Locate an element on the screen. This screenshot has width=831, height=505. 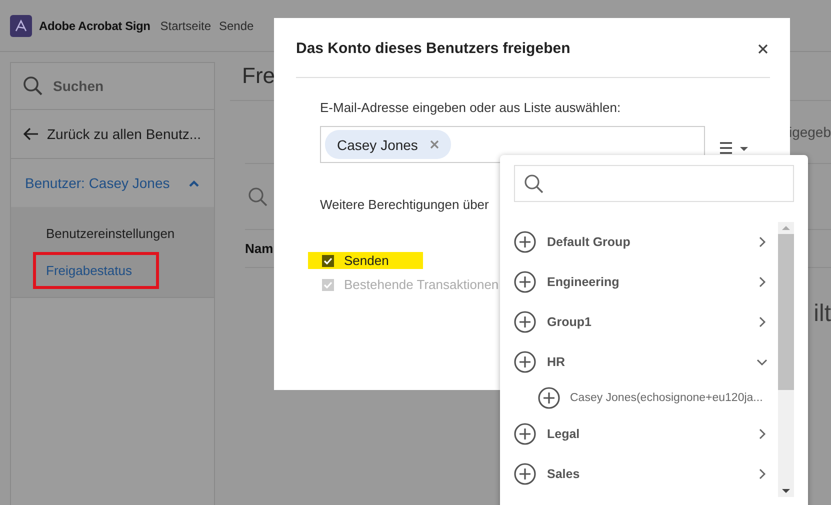
group-item: Legal is located at coordinates (646, 434).